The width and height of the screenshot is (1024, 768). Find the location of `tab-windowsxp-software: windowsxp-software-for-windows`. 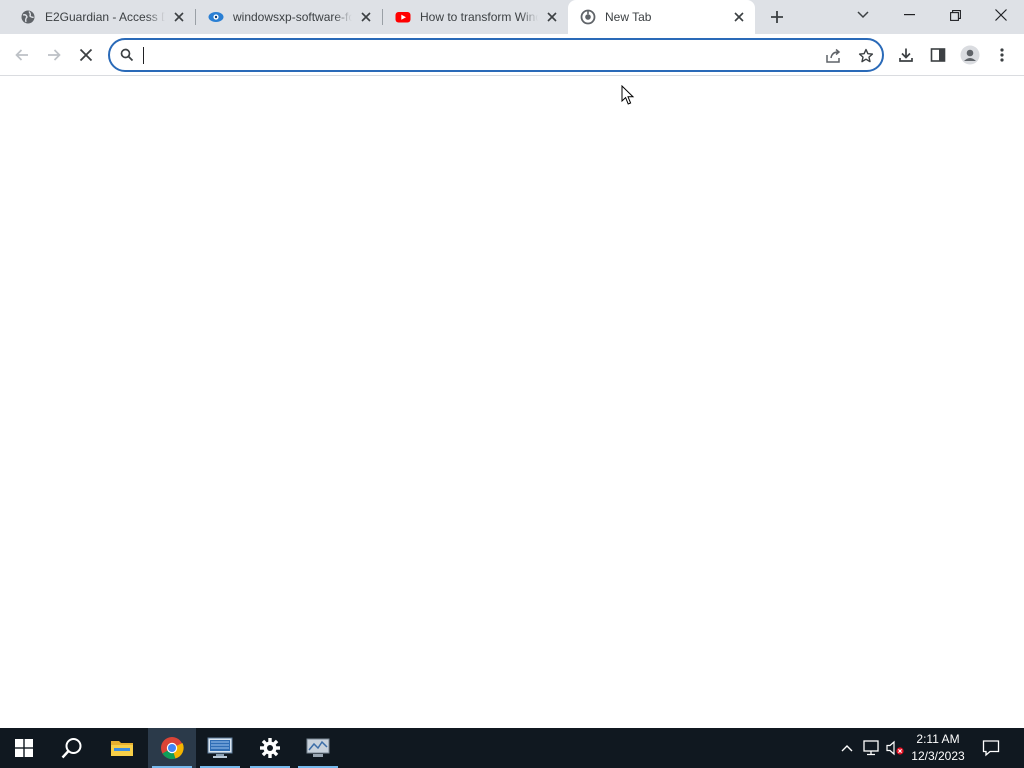

tab-windowsxp-software: windowsxp-software-for-windows is located at coordinates (289, 17).